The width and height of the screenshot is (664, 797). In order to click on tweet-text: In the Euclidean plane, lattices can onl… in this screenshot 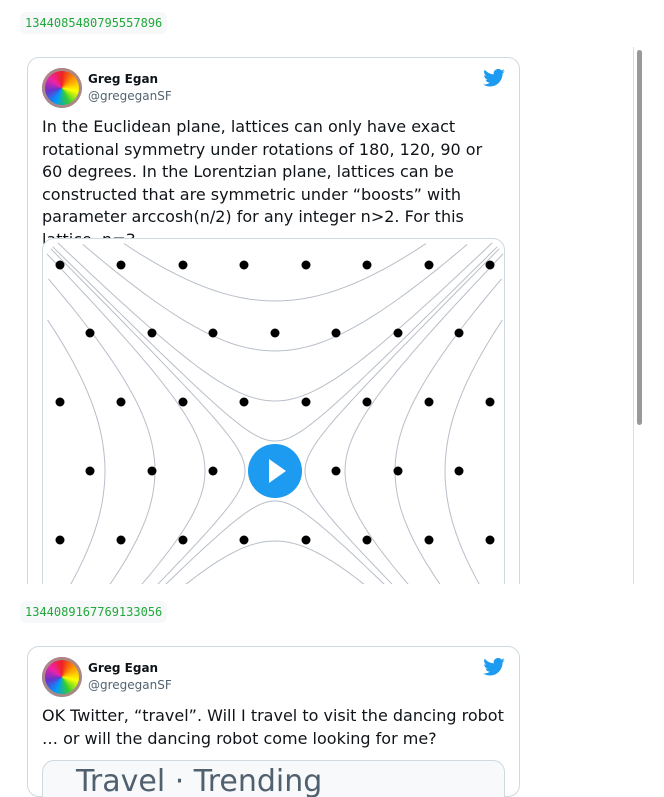, I will do `click(262, 183)`.